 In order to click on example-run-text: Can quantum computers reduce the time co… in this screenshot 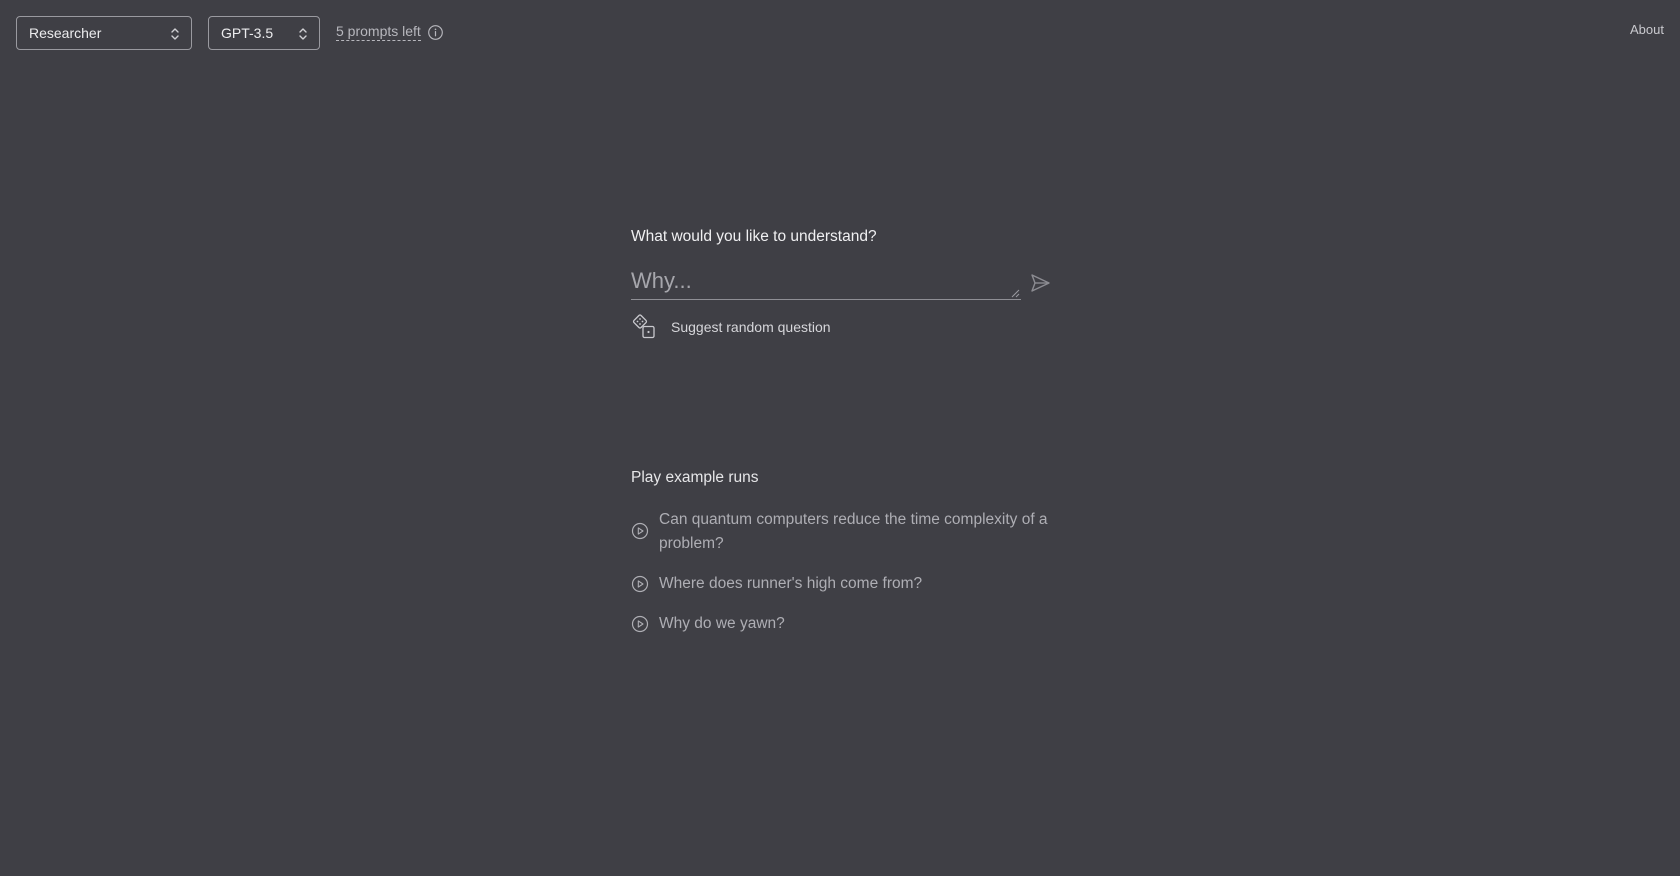, I will do `click(853, 531)`.